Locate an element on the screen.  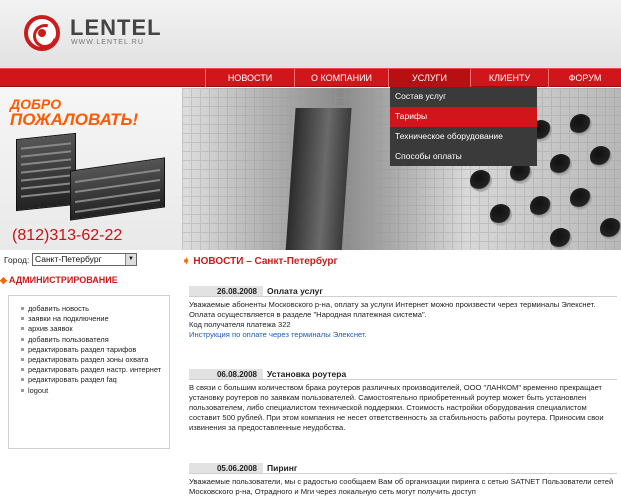
dropdown-item-tariffs: Тарифы is located at coordinates (463, 117).